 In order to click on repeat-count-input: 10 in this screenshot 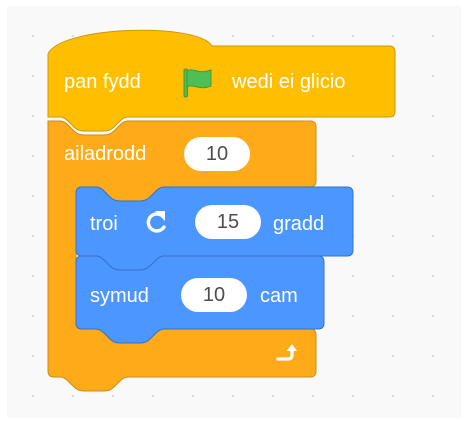, I will do `click(217, 154)`.